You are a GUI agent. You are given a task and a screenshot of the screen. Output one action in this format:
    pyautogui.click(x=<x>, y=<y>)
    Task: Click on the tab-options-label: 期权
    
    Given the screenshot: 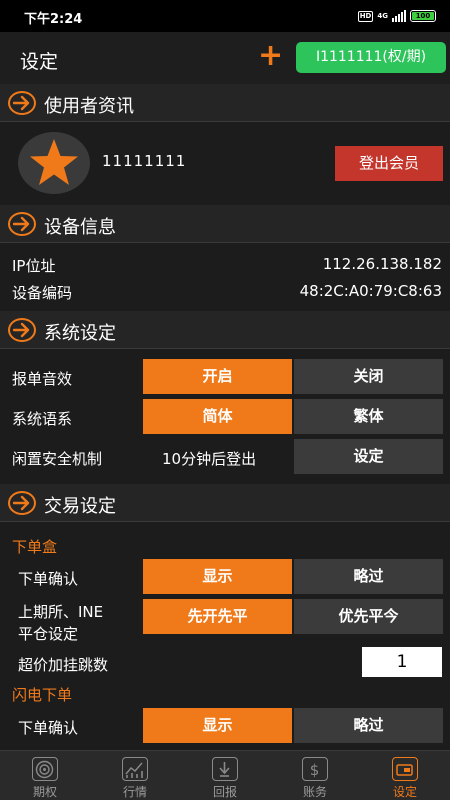 What is the action you would take?
    pyautogui.click(x=44, y=792)
    